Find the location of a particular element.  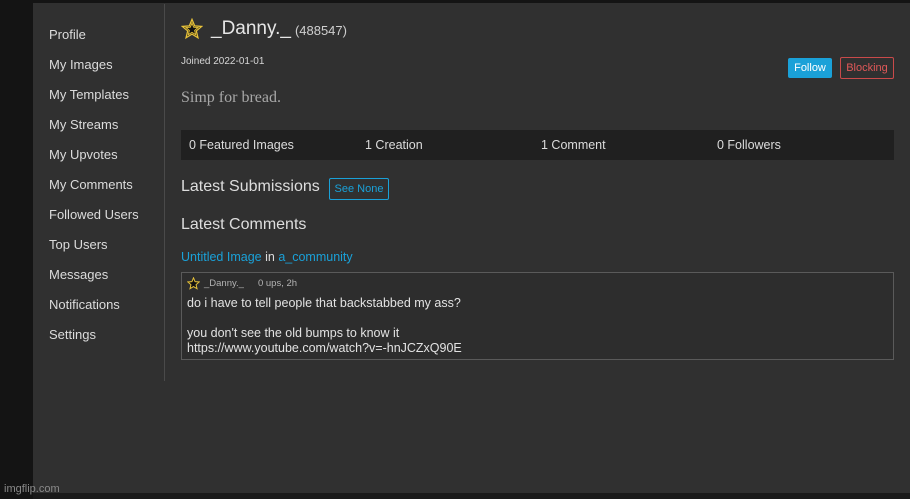

sidebar-item-notifications: Notifications is located at coordinates (84, 304).